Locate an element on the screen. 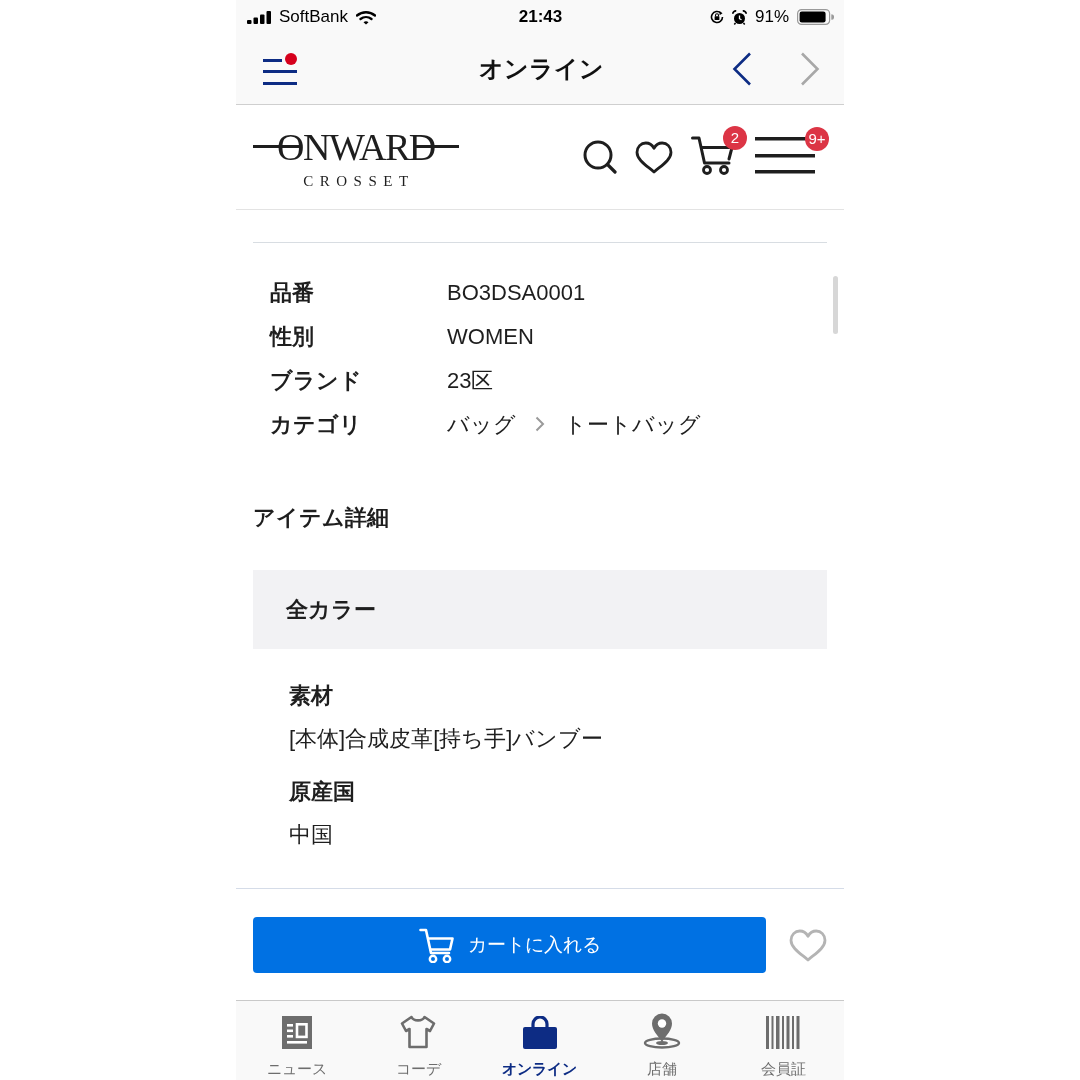 This screenshot has width=1080, height=1080. category-link: トートバッグ is located at coordinates (632, 424).